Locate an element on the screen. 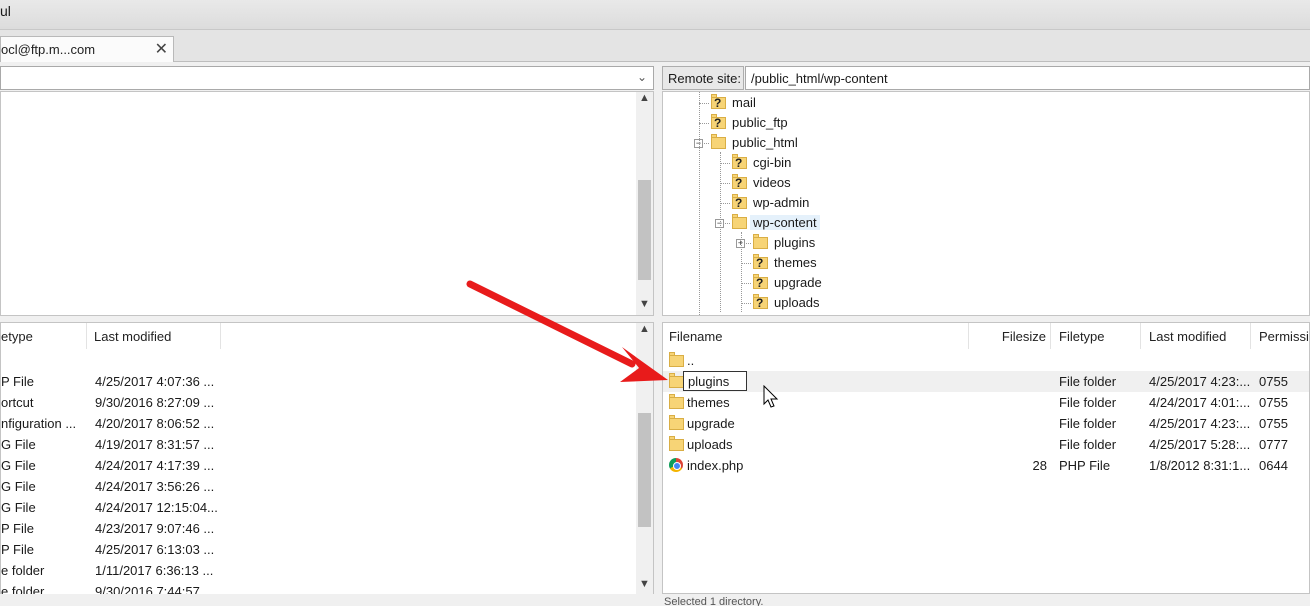 The image size is (1310, 606). close-icon: ✕ is located at coordinates (161, 49).